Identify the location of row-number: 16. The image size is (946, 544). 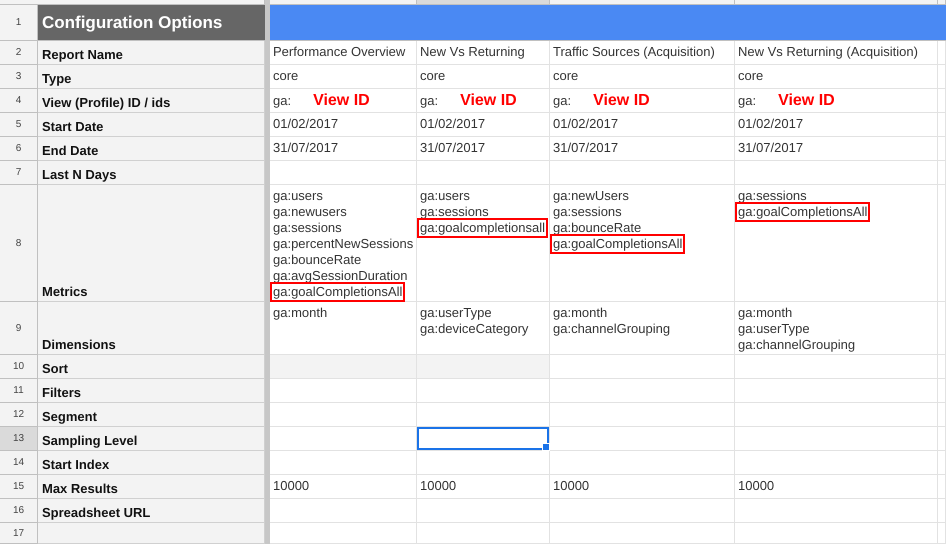
(19, 511).